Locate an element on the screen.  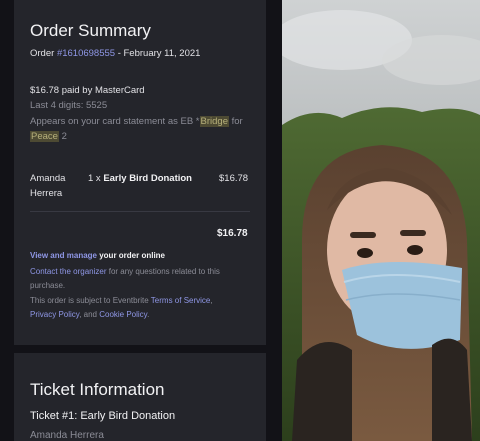
order-prefix: Order is located at coordinates (43, 53).